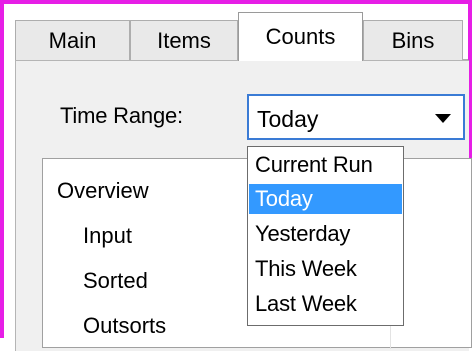 The width and height of the screenshot is (472, 351). I want to click on option-yesterday: Yesterday, so click(325, 234).